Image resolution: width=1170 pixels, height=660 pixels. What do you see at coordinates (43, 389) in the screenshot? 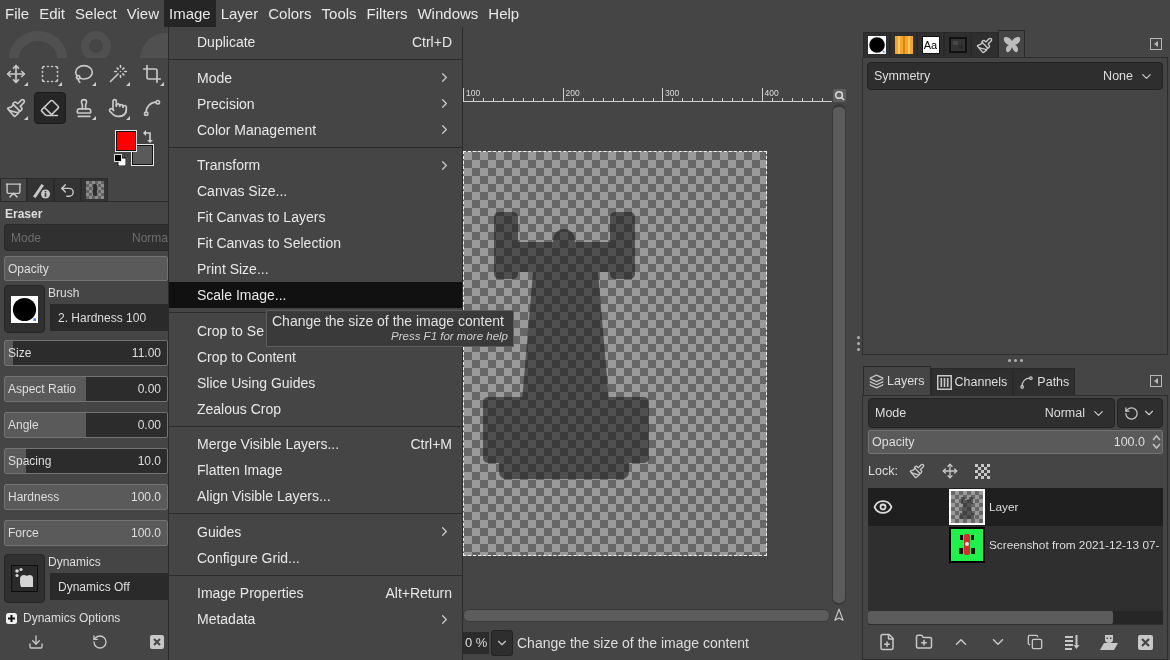
I see `slider-label: Aspect Ratio` at bounding box center [43, 389].